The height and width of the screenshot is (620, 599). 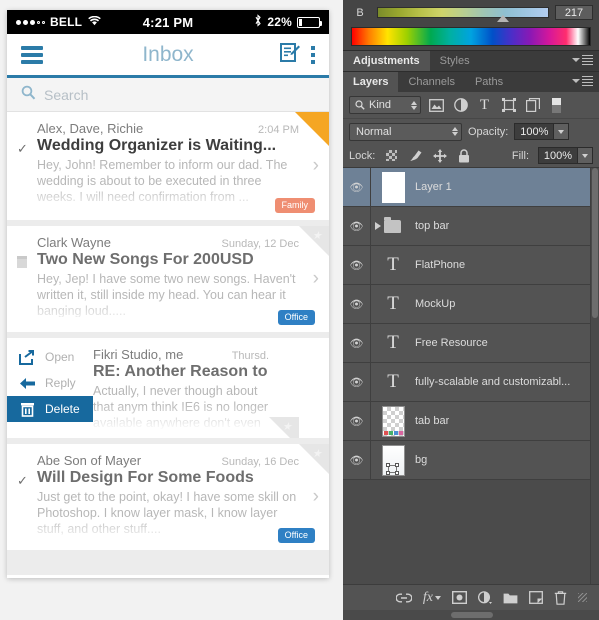 What do you see at coordinates (471, 304) in the screenshot?
I see `layer-row: 👁 T MockUp` at bounding box center [471, 304].